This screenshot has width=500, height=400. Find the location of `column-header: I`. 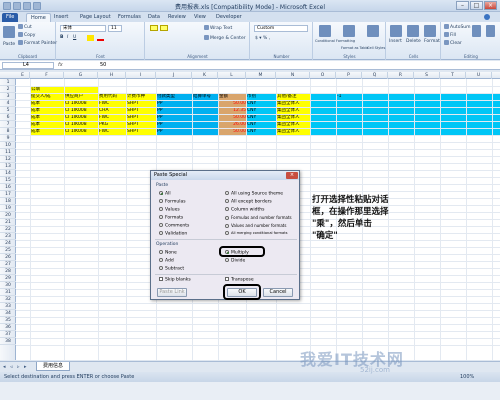

column-header: I is located at coordinates (141, 75).